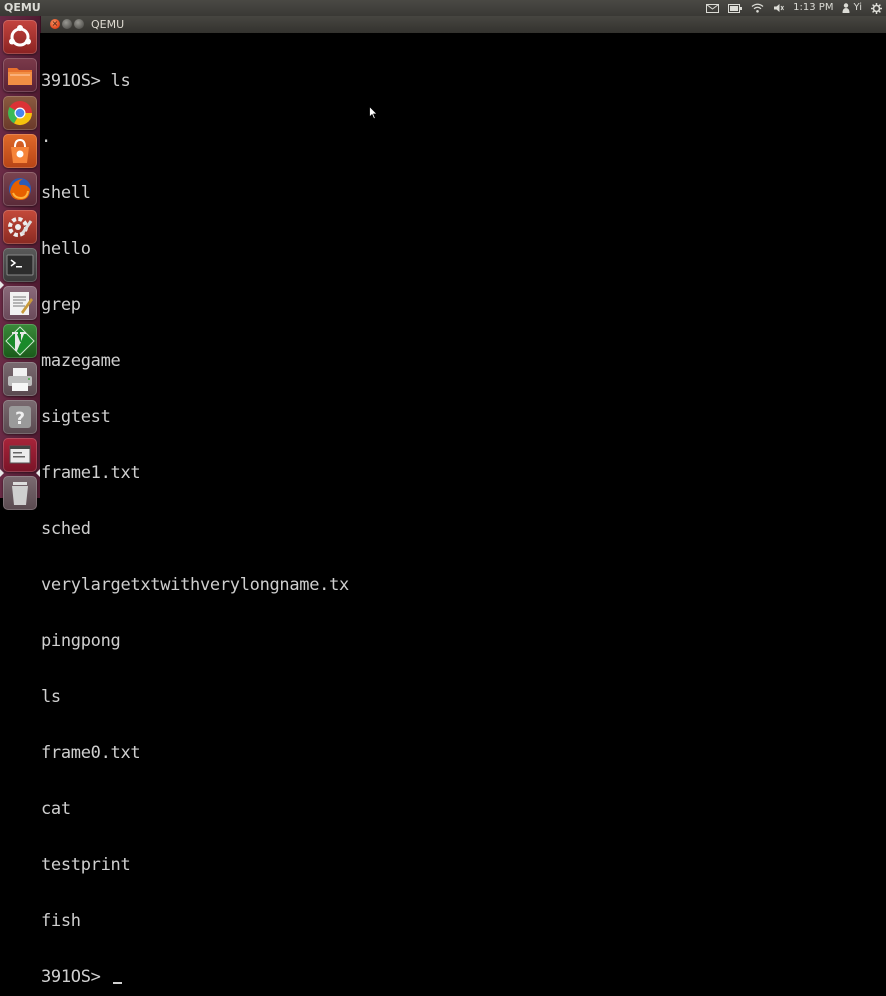 This screenshot has height=996, width=886. I want to click on vim-icon, so click(20, 341).